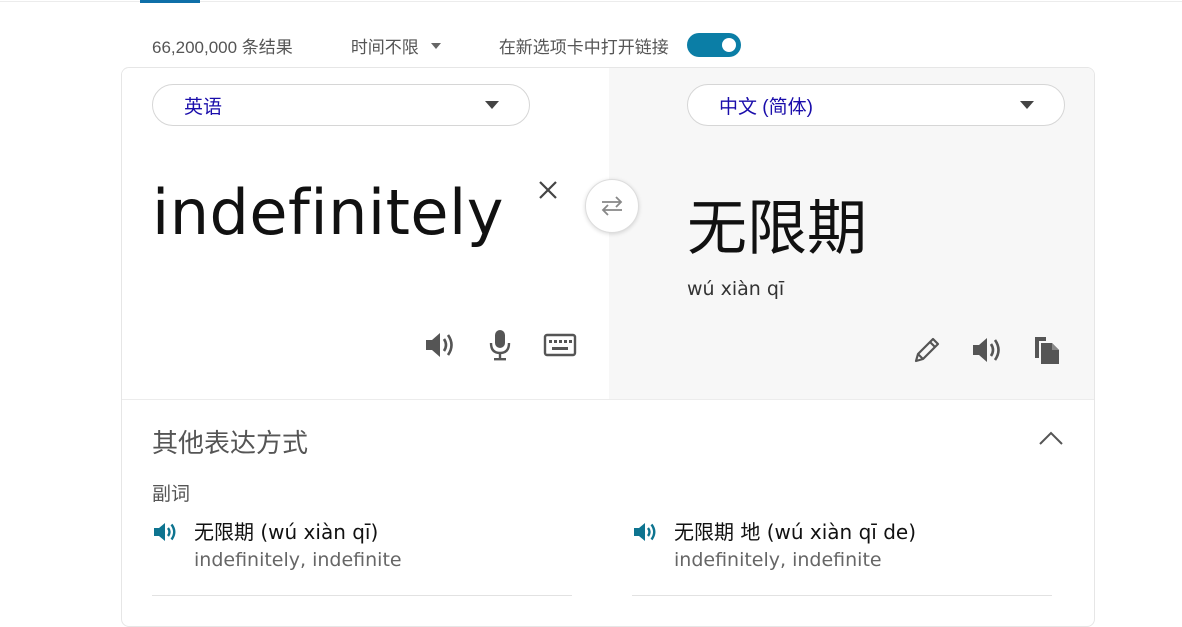  Describe the element at coordinates (713, 45) in the screenshot. I see `open-in-new-tab-toggle` at that location.